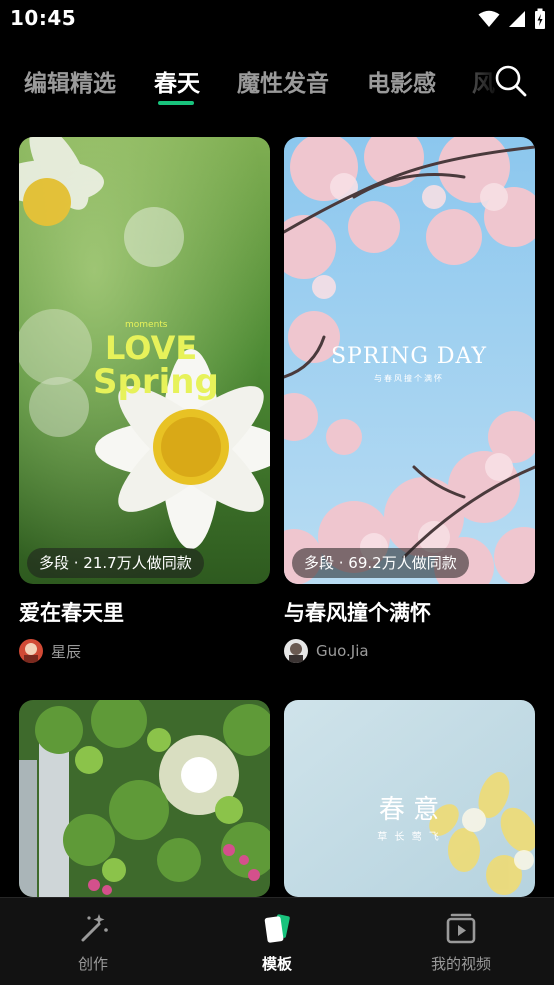  Describe the element at coordinates (66, 651) in the screenshot. I see `author-name: 星辰` at that location.